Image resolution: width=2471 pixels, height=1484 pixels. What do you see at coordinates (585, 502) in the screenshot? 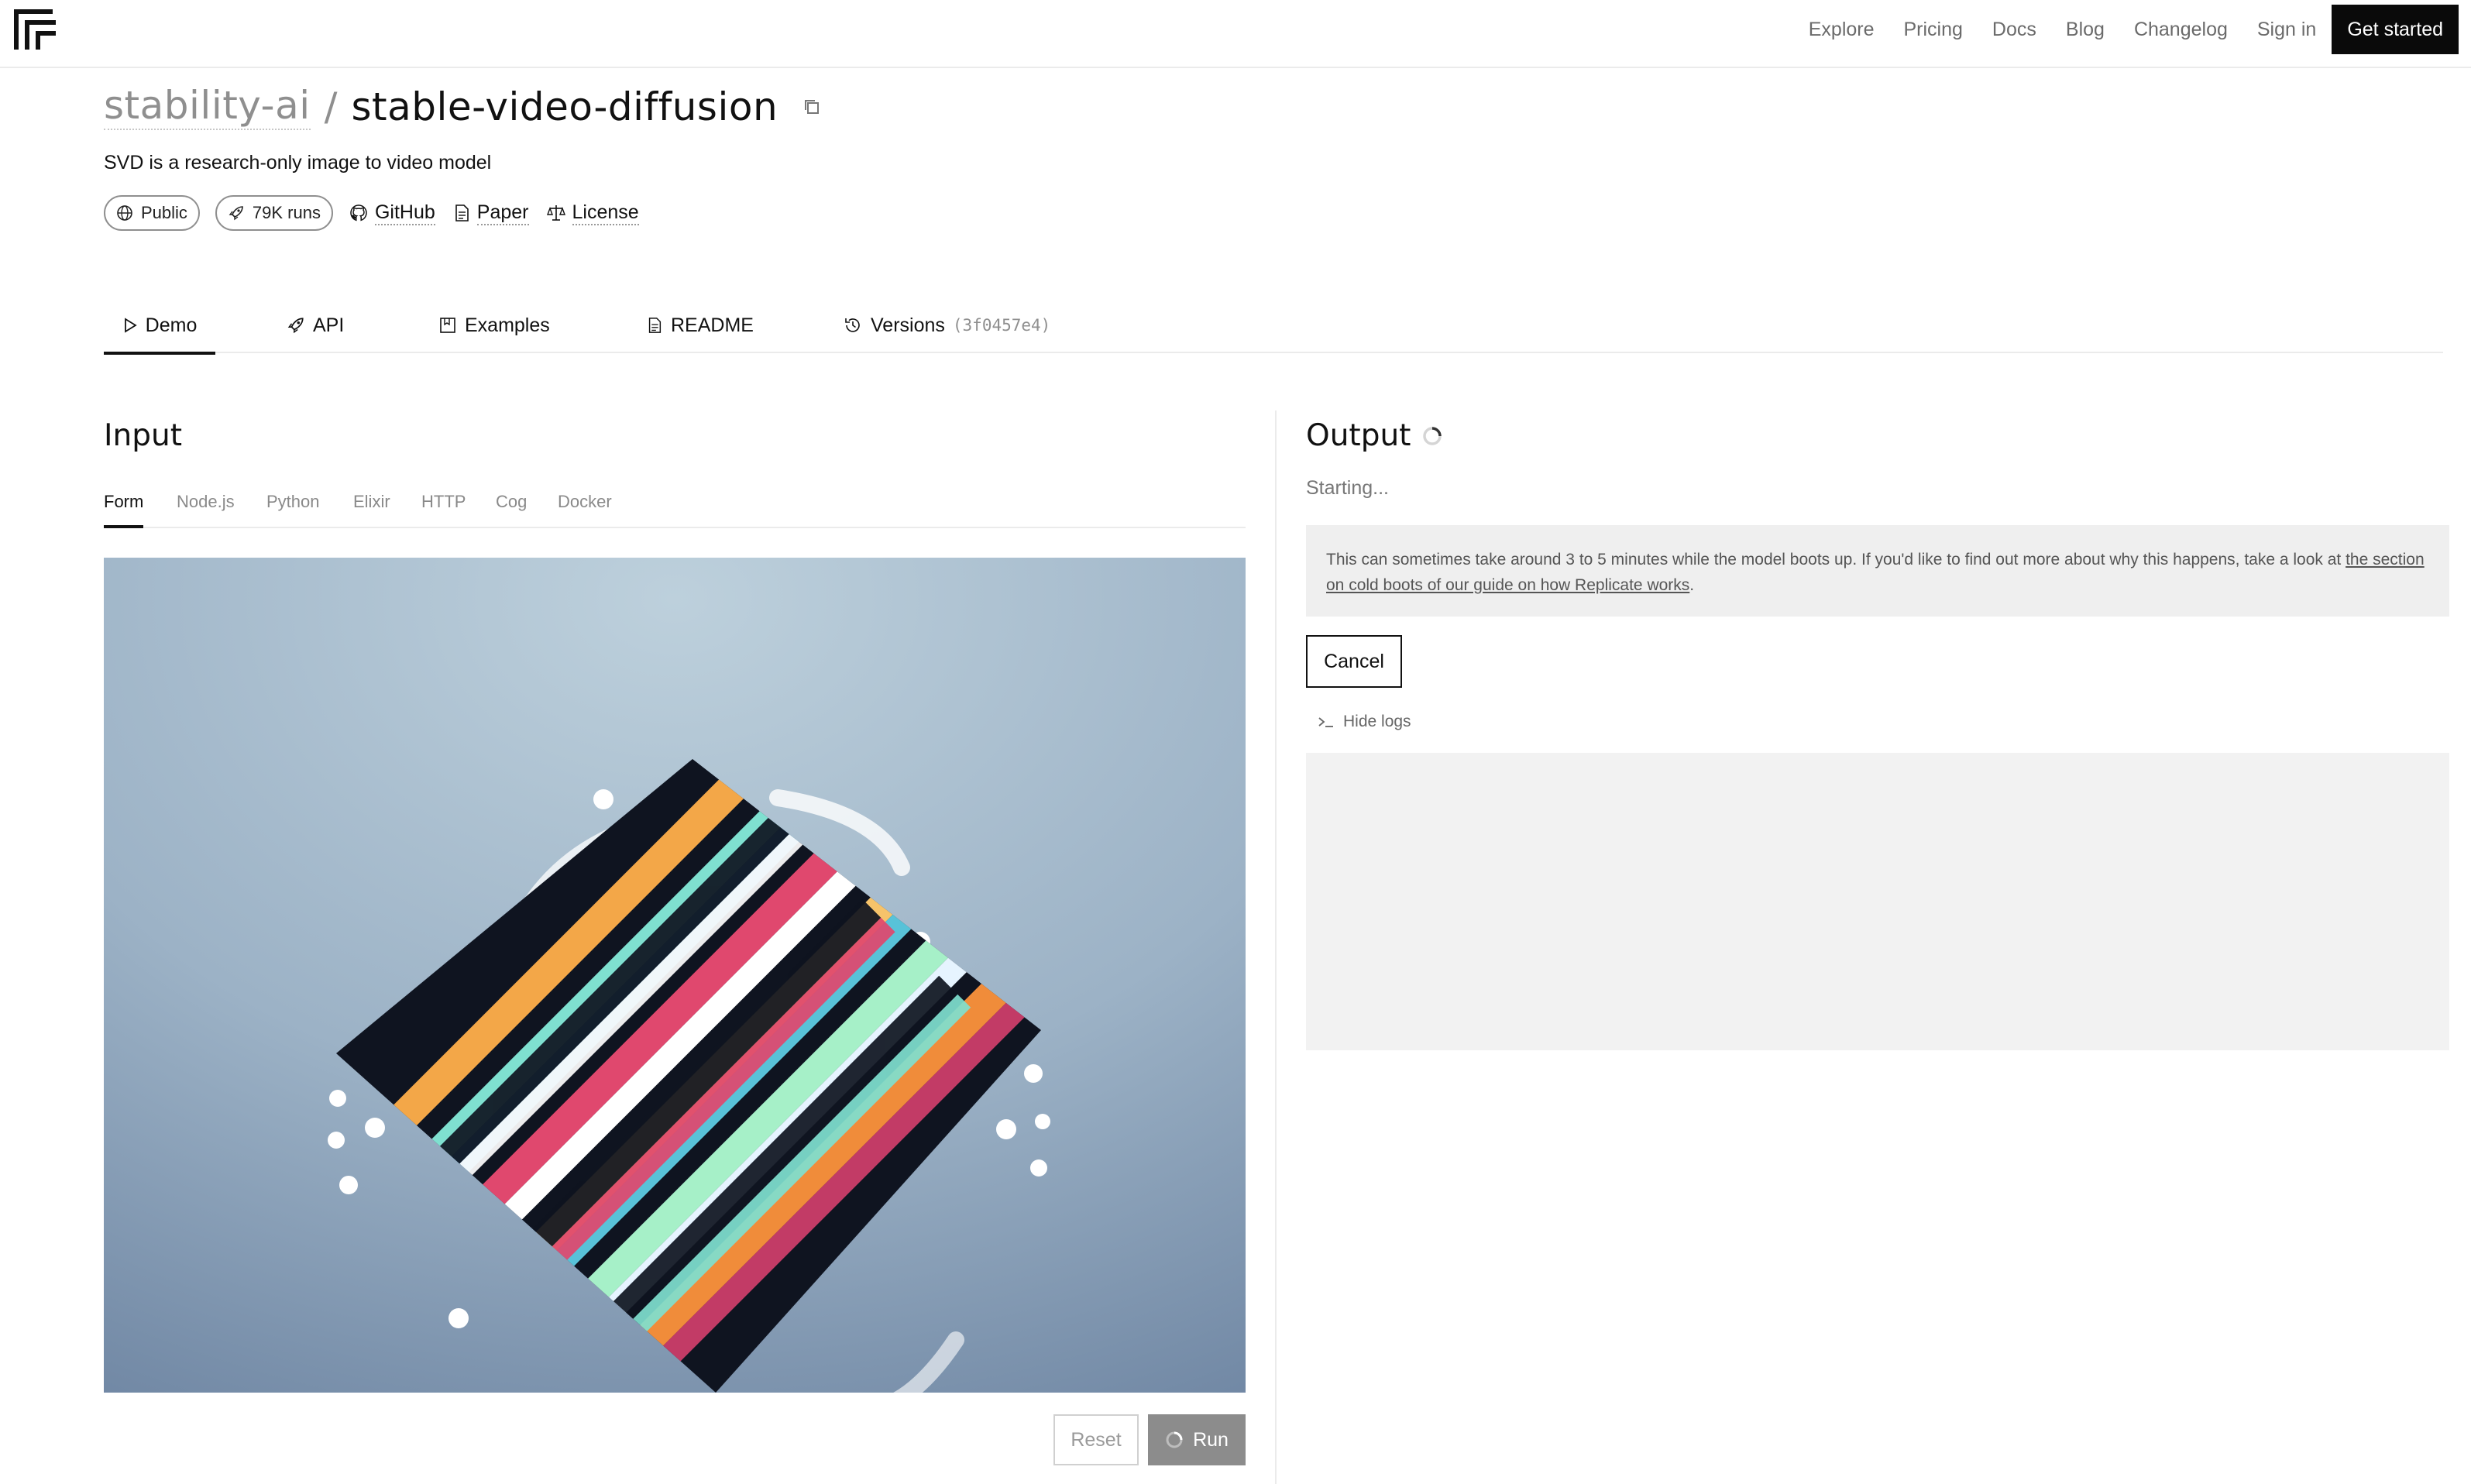
I see `subtab-docker: Docker` at bounding box center [585, 502].